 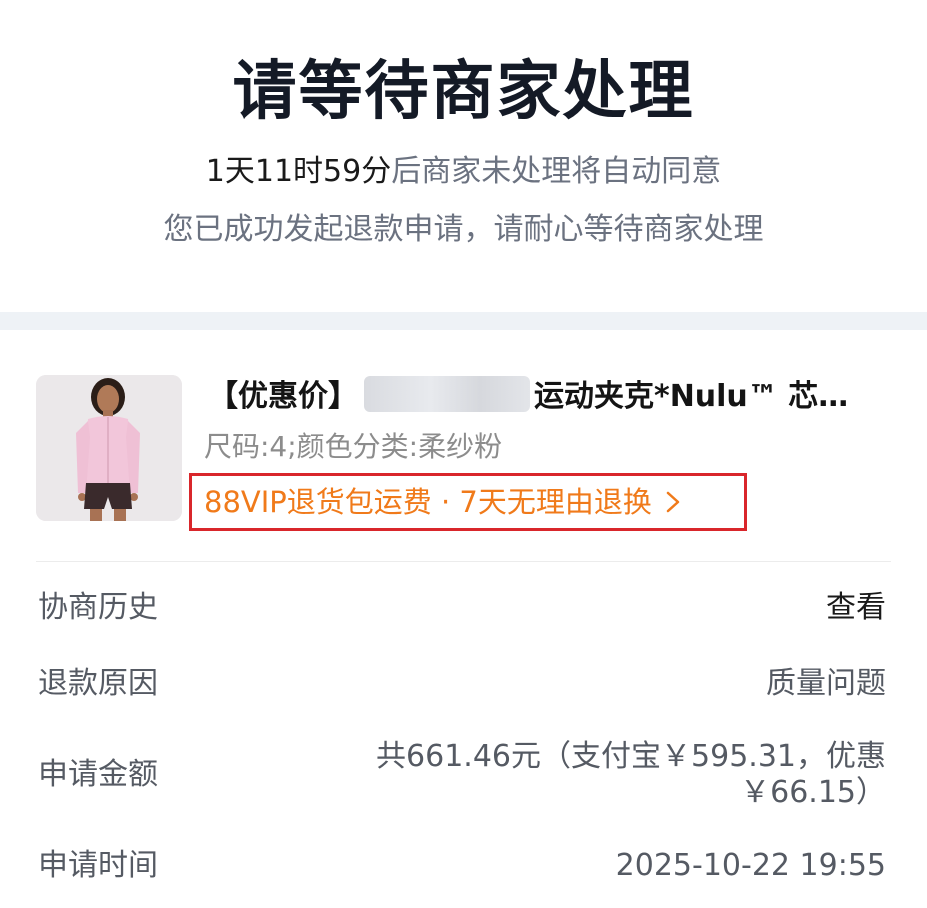 What do you see at coordinates (621, 775) in the screenshot?
I see `amount-value: 共661.46元（支付宝￥595.31，优惠 ￥66.15）` at bounding box center [621, 775].